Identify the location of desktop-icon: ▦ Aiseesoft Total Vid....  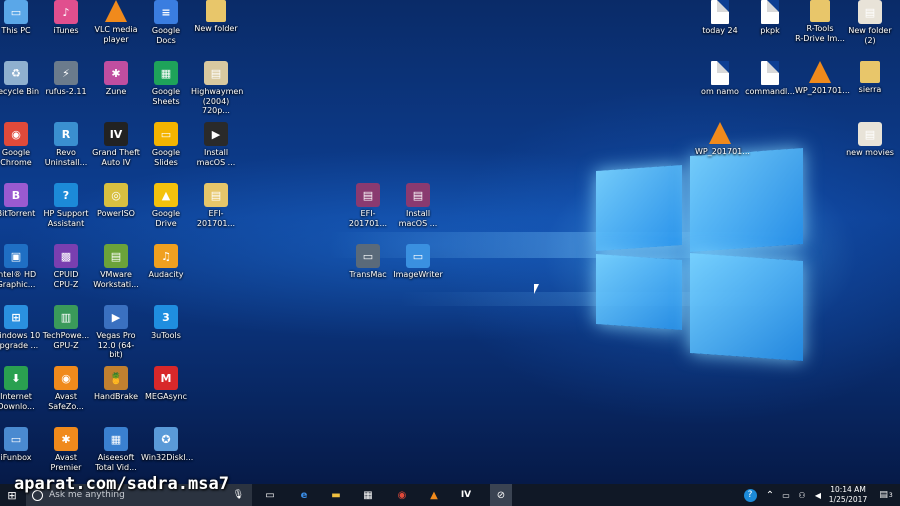
(116, 449).